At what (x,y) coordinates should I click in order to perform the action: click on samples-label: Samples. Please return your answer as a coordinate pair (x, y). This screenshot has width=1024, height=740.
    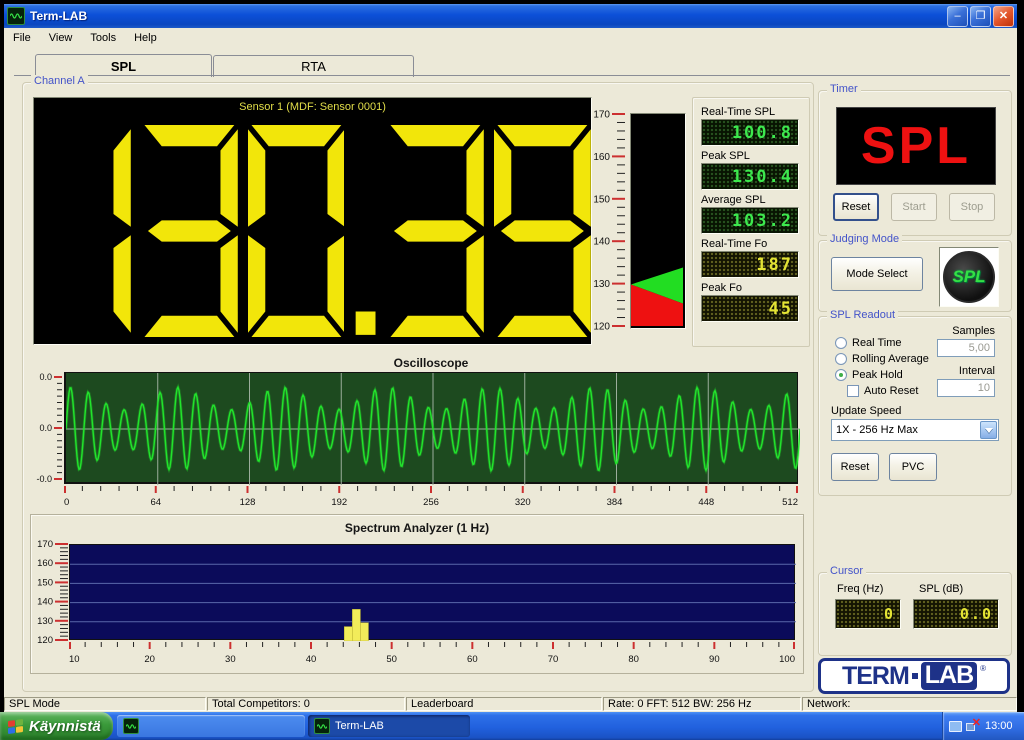
    Looking at the image, I should click on (973, 331).